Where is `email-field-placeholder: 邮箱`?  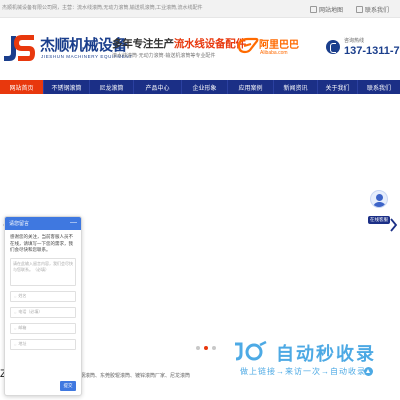 email-field-placeholder: 邮箱 is located at coordinates (22, 327).